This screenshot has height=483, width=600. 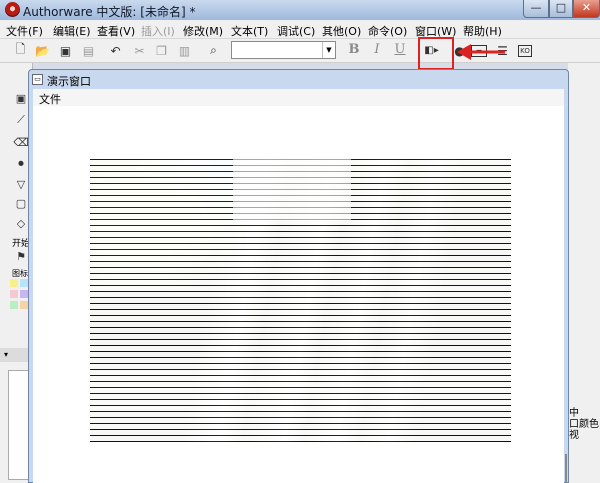 I want to click on red-arrow-icon, so click(x=481, y=52).